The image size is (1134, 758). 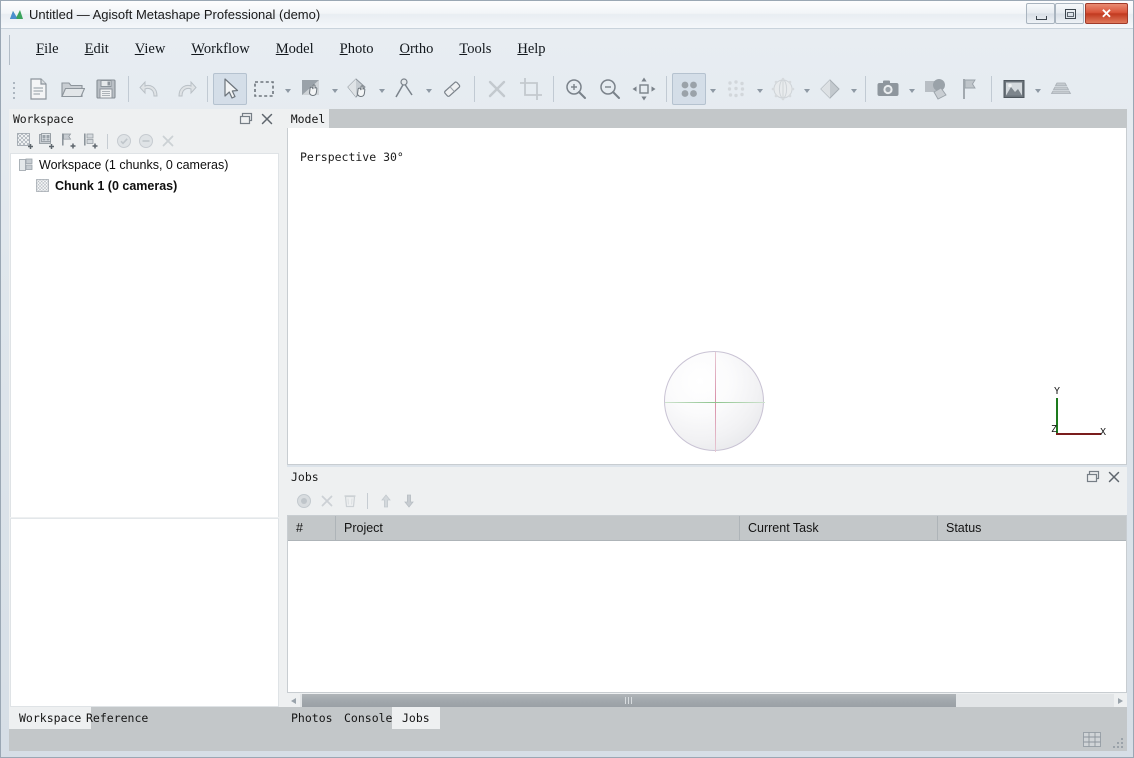 What do you see at coordinates (1061, 89) in the screenshot?
I see `show-layers-button` at bounding box center [1061, 89].